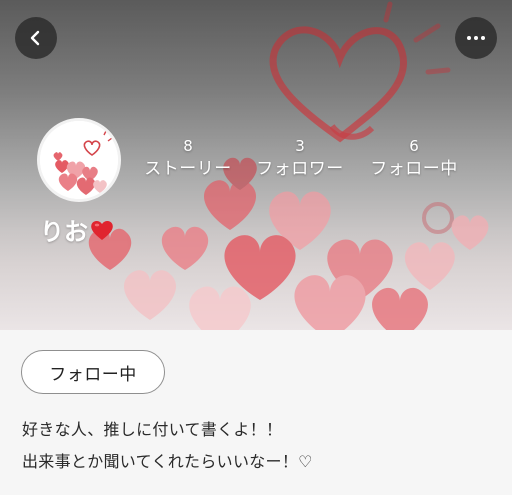  What do you see at coordinates (64, 232) in the screenshot?
I see `profile-name-text: りお` at bounding box center [64, 232].